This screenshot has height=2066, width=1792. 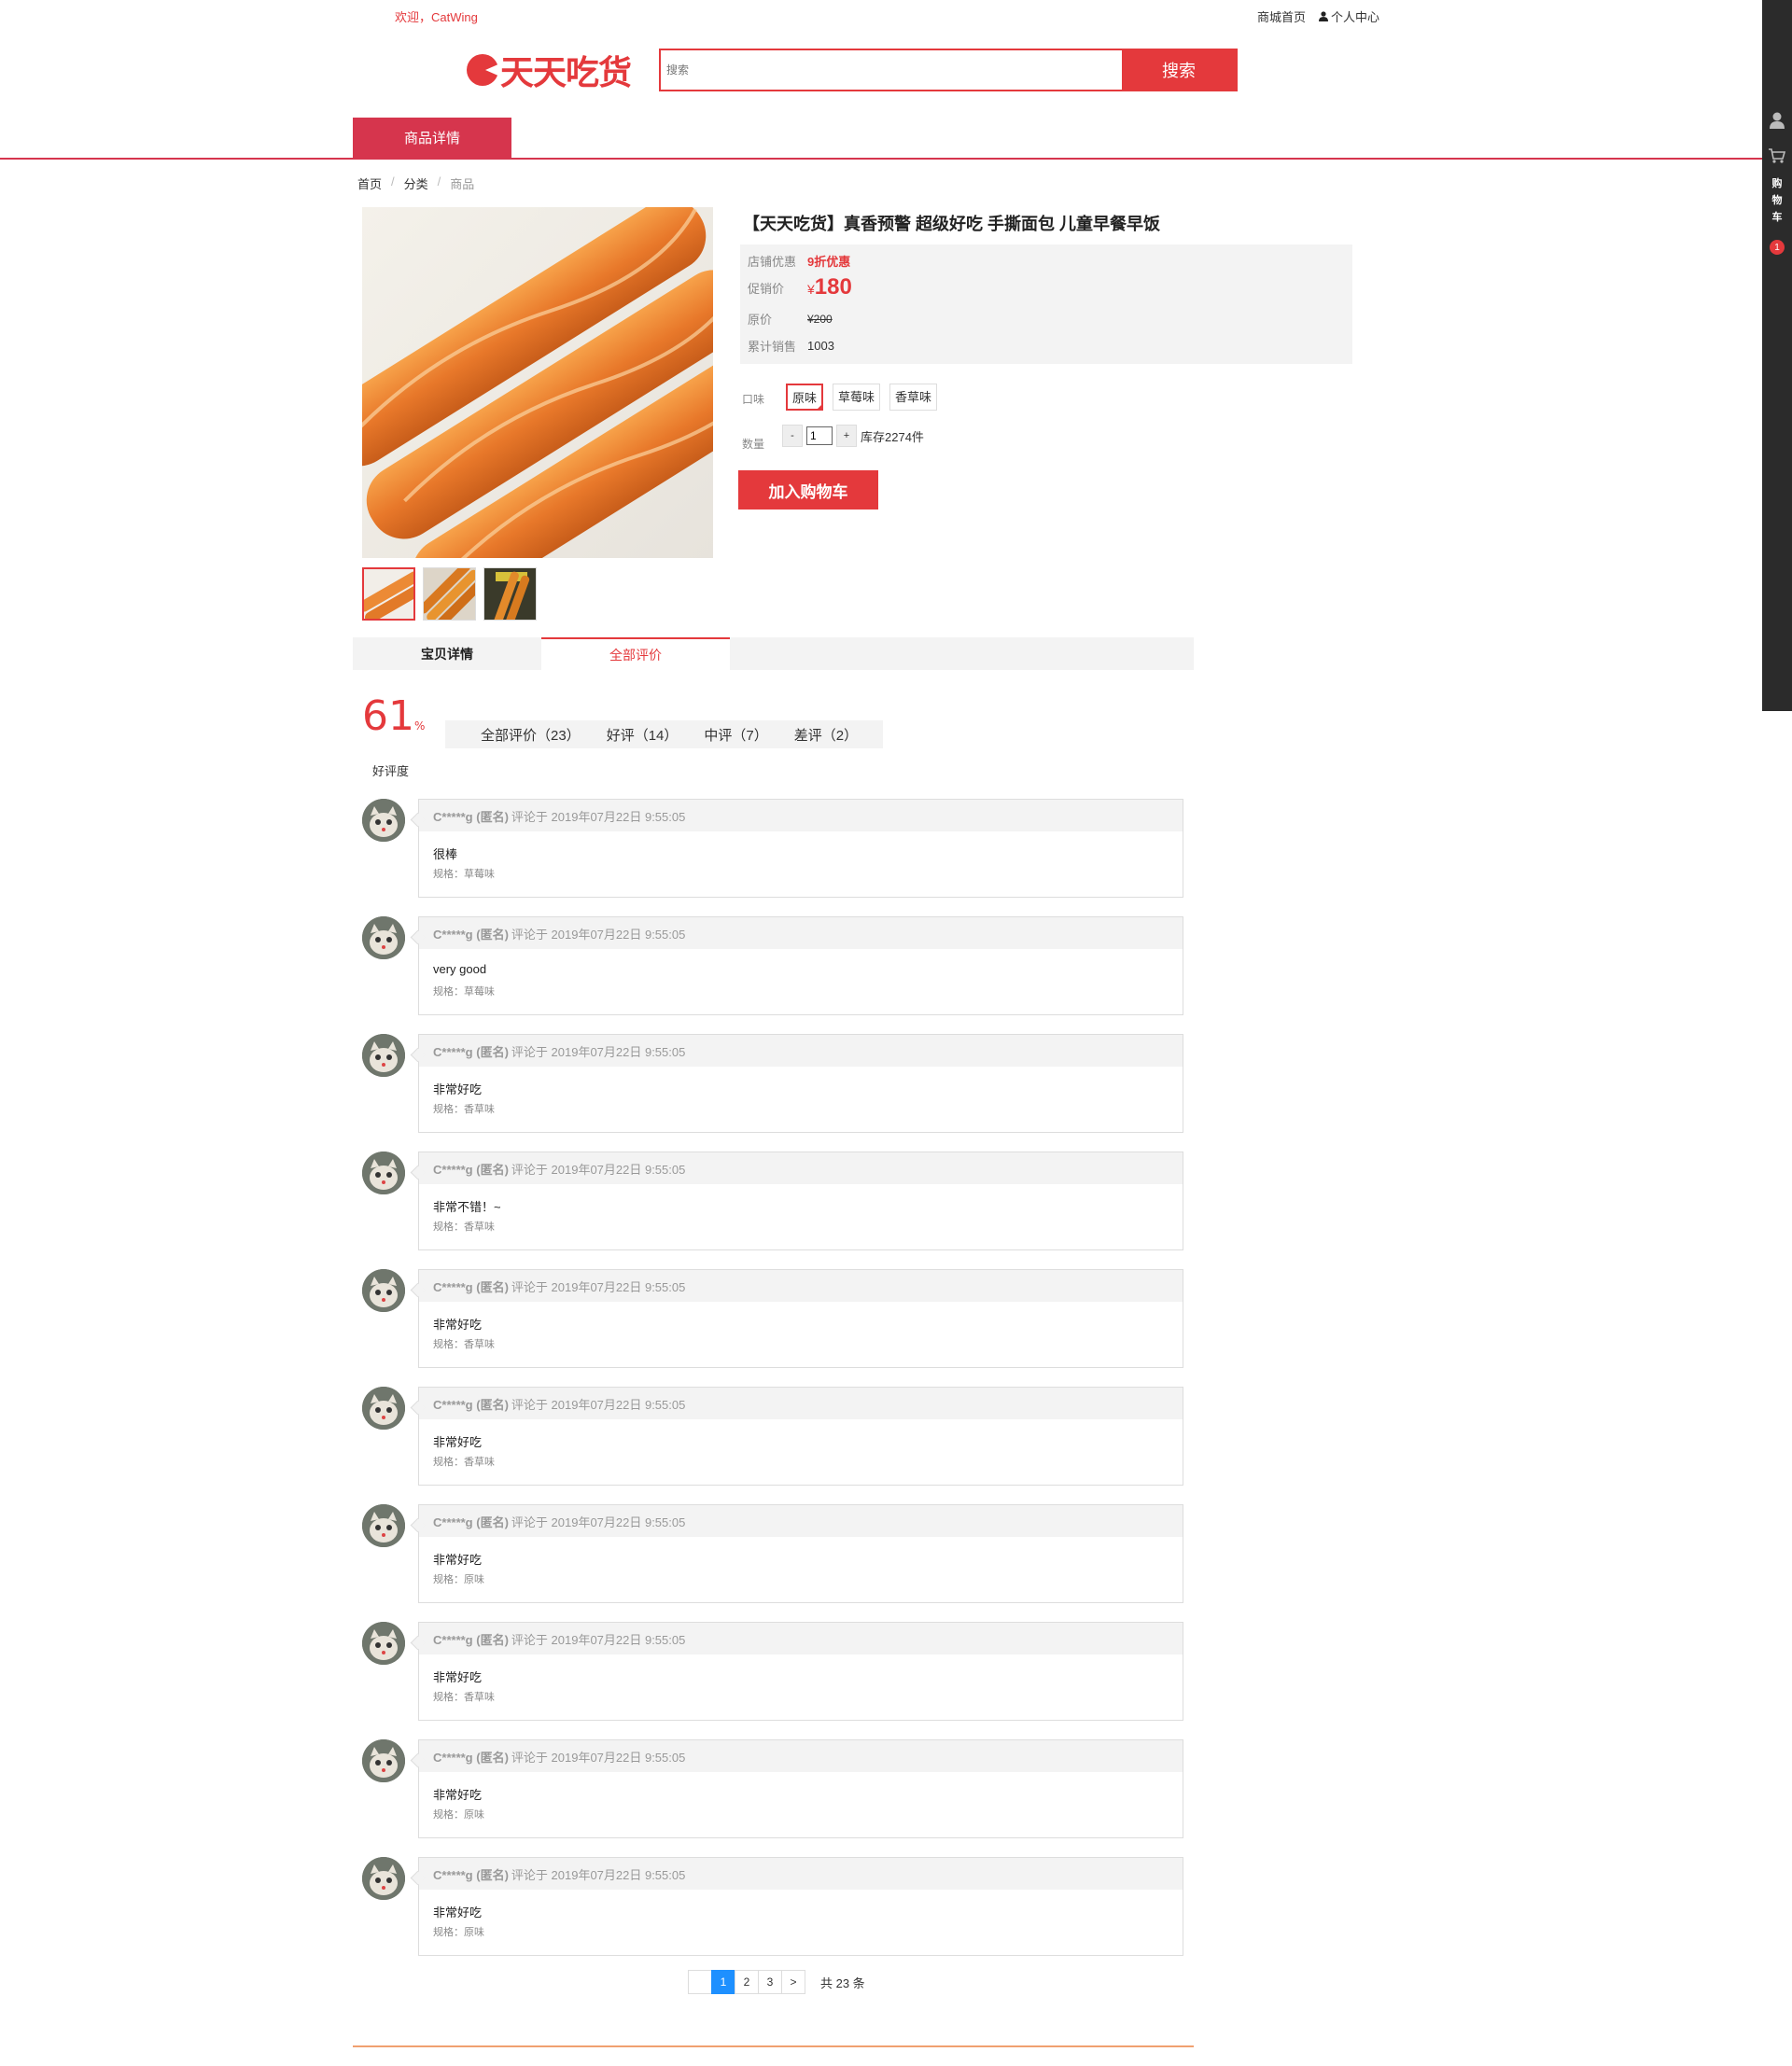 What do you see at coordinates (826, 735) in the screenshot?
I see `filter-bad-reviews: 差评（2）` at bounding box center [826, 735].